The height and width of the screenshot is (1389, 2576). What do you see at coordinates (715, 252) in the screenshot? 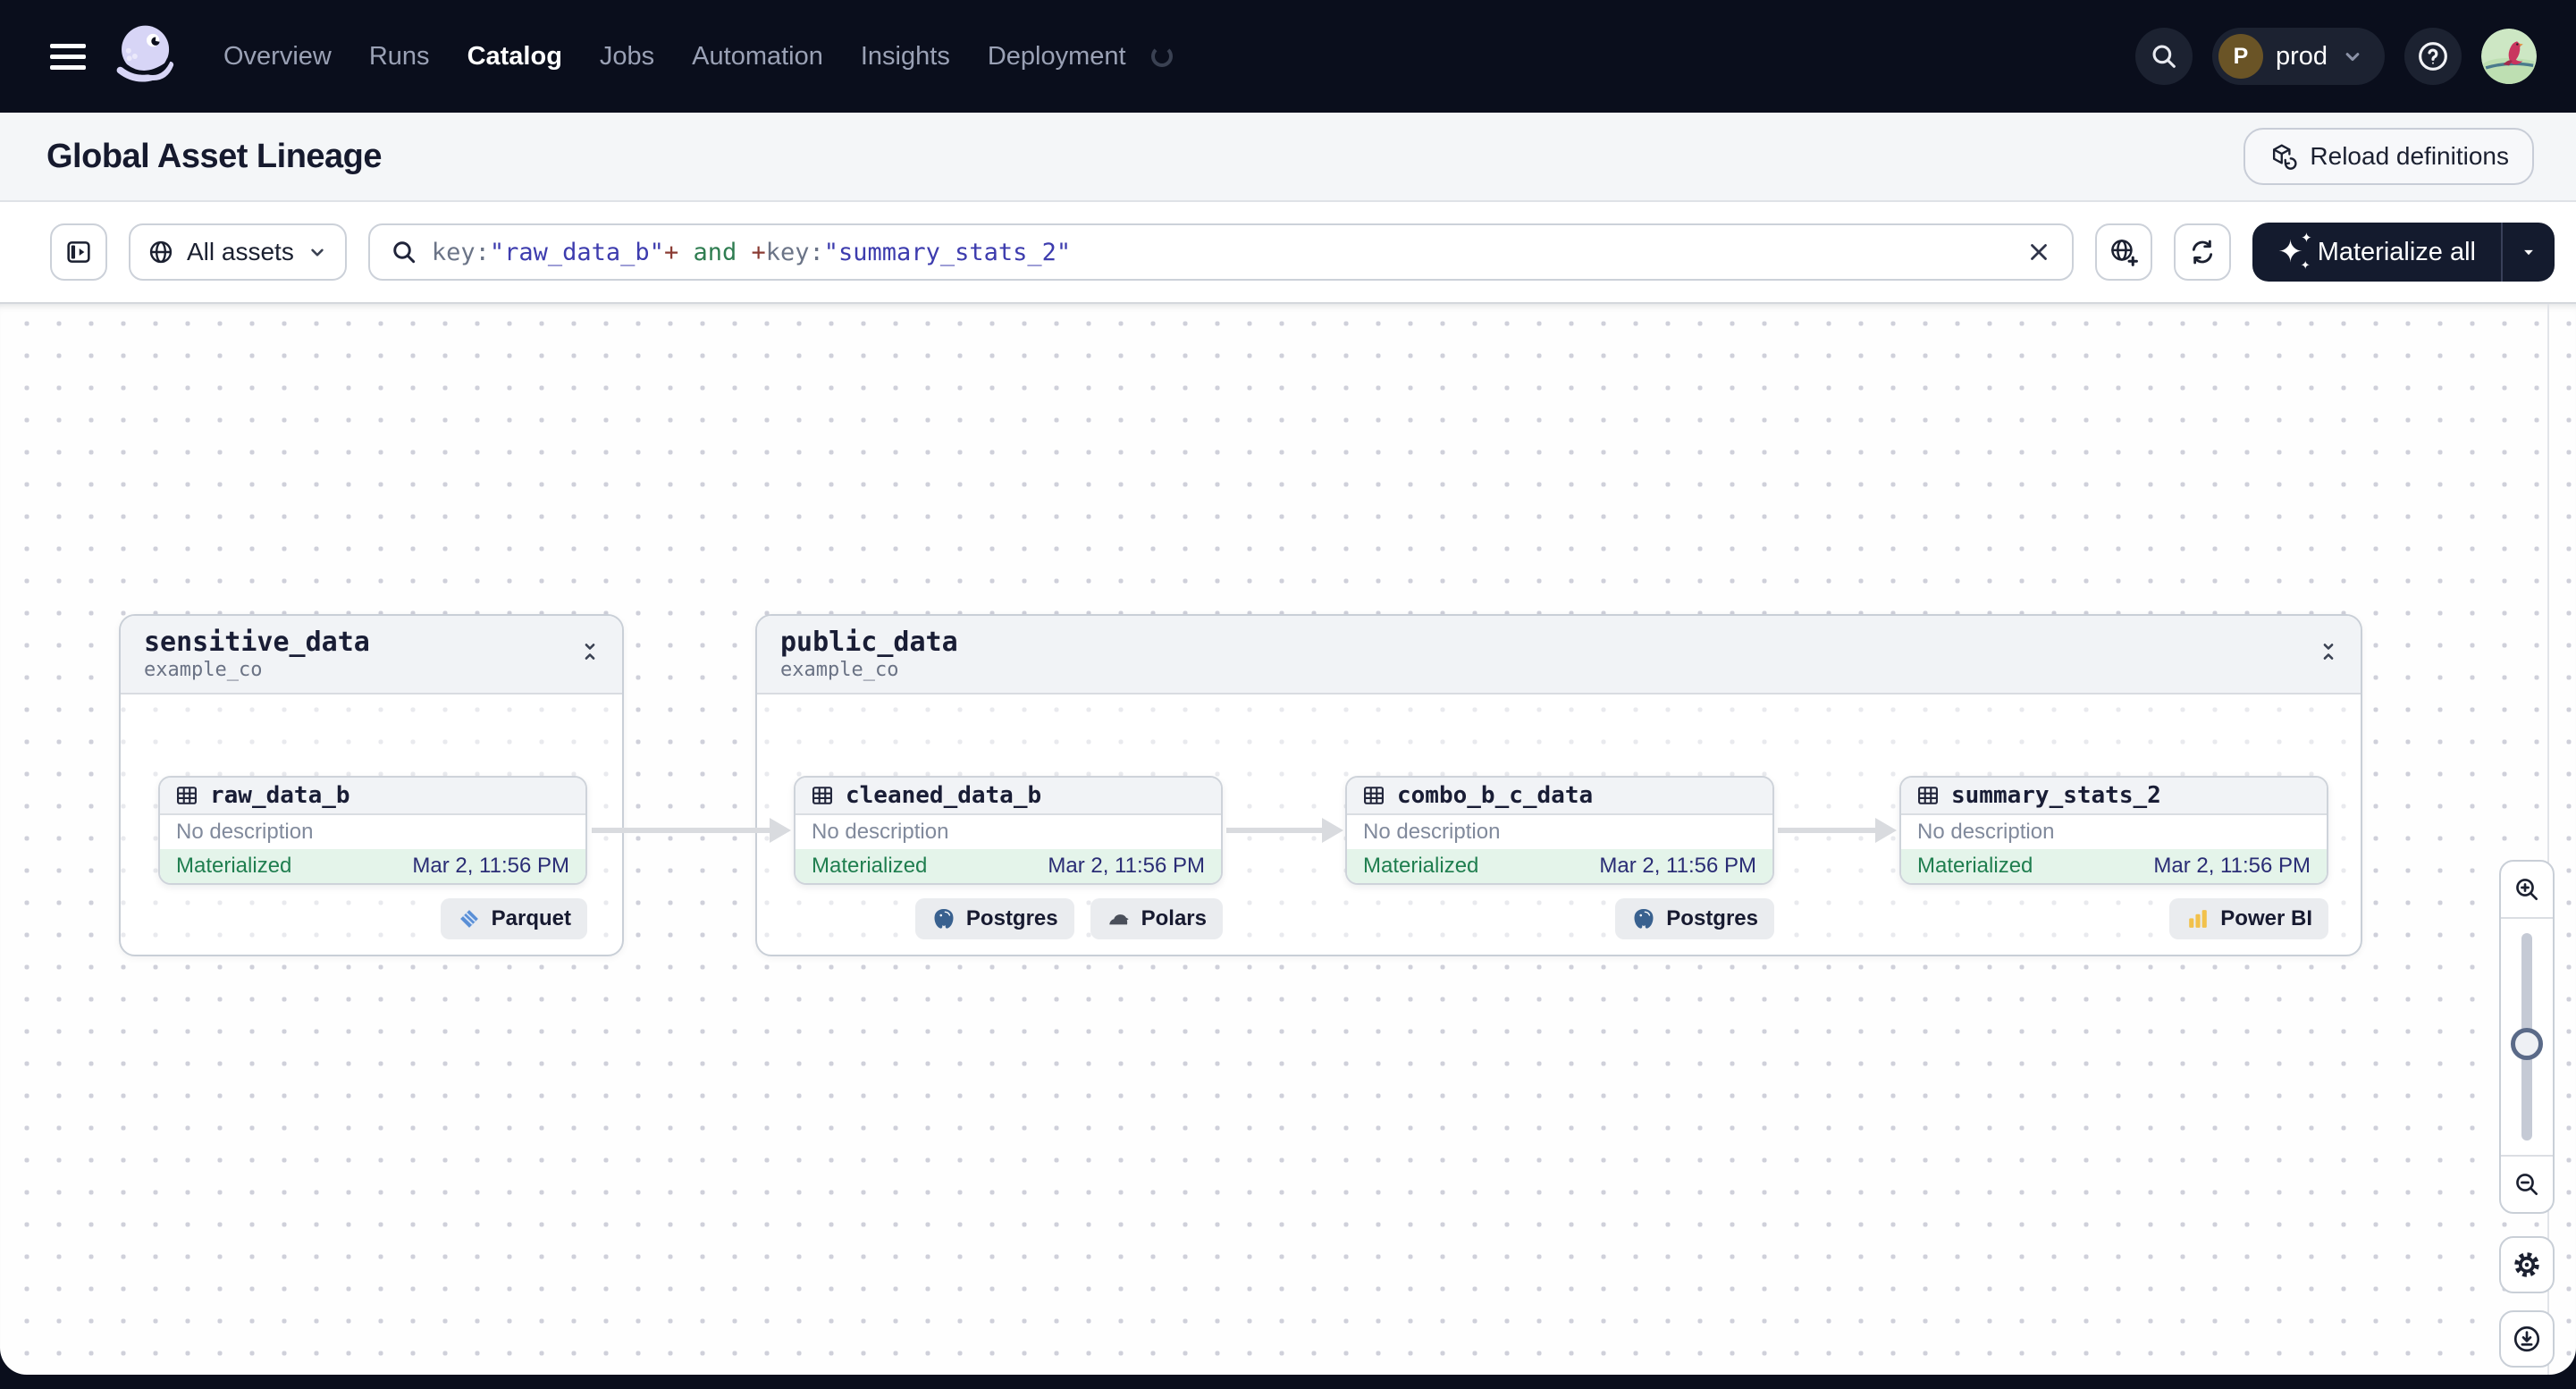
I see `query-token: and` at bounding box center [715, 252].